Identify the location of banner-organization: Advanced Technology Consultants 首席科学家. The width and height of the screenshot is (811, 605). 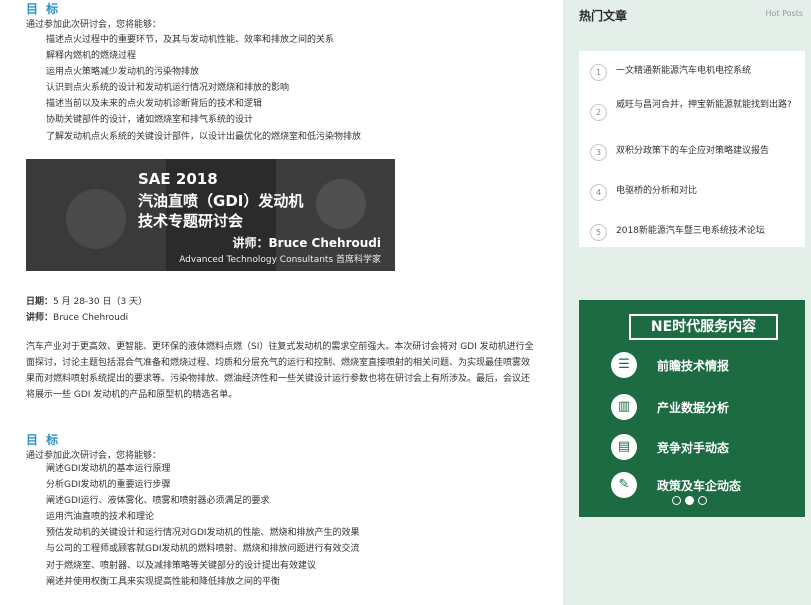
(280, 260).